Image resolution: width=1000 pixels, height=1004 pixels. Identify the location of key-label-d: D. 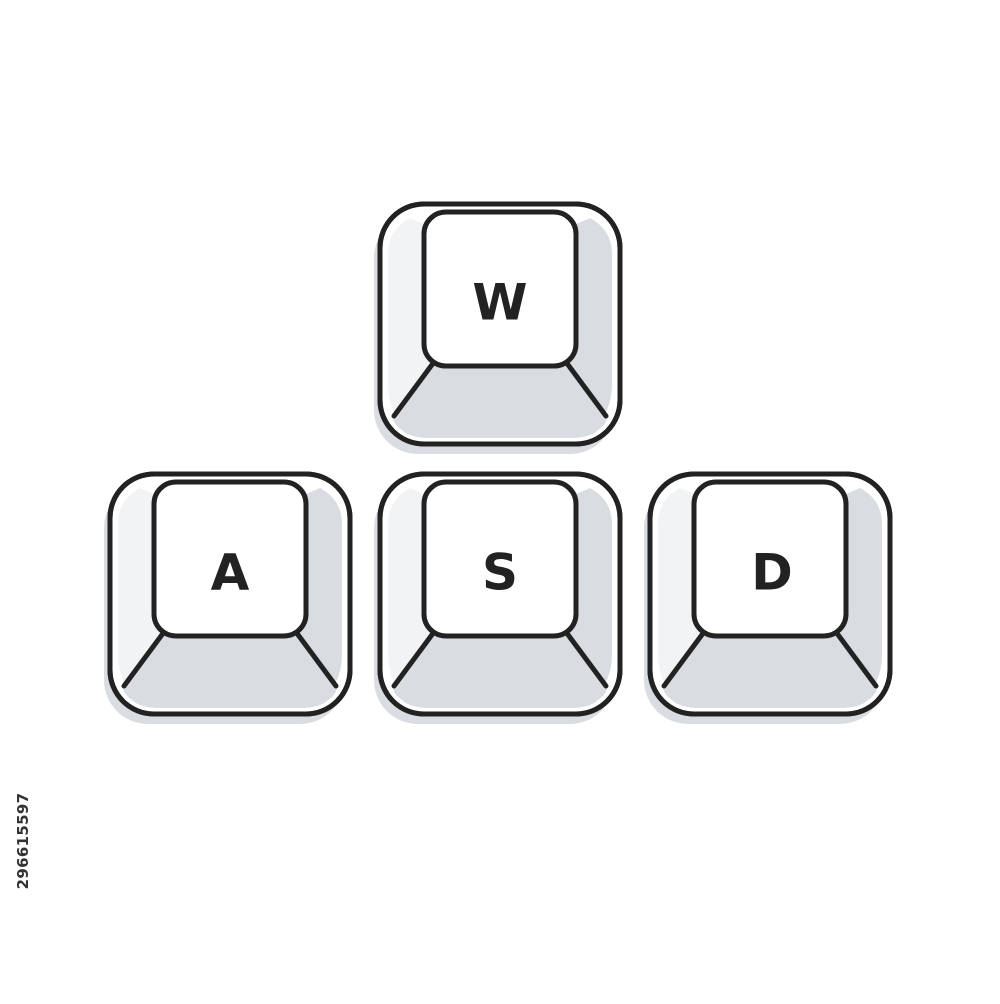
(772, 573).